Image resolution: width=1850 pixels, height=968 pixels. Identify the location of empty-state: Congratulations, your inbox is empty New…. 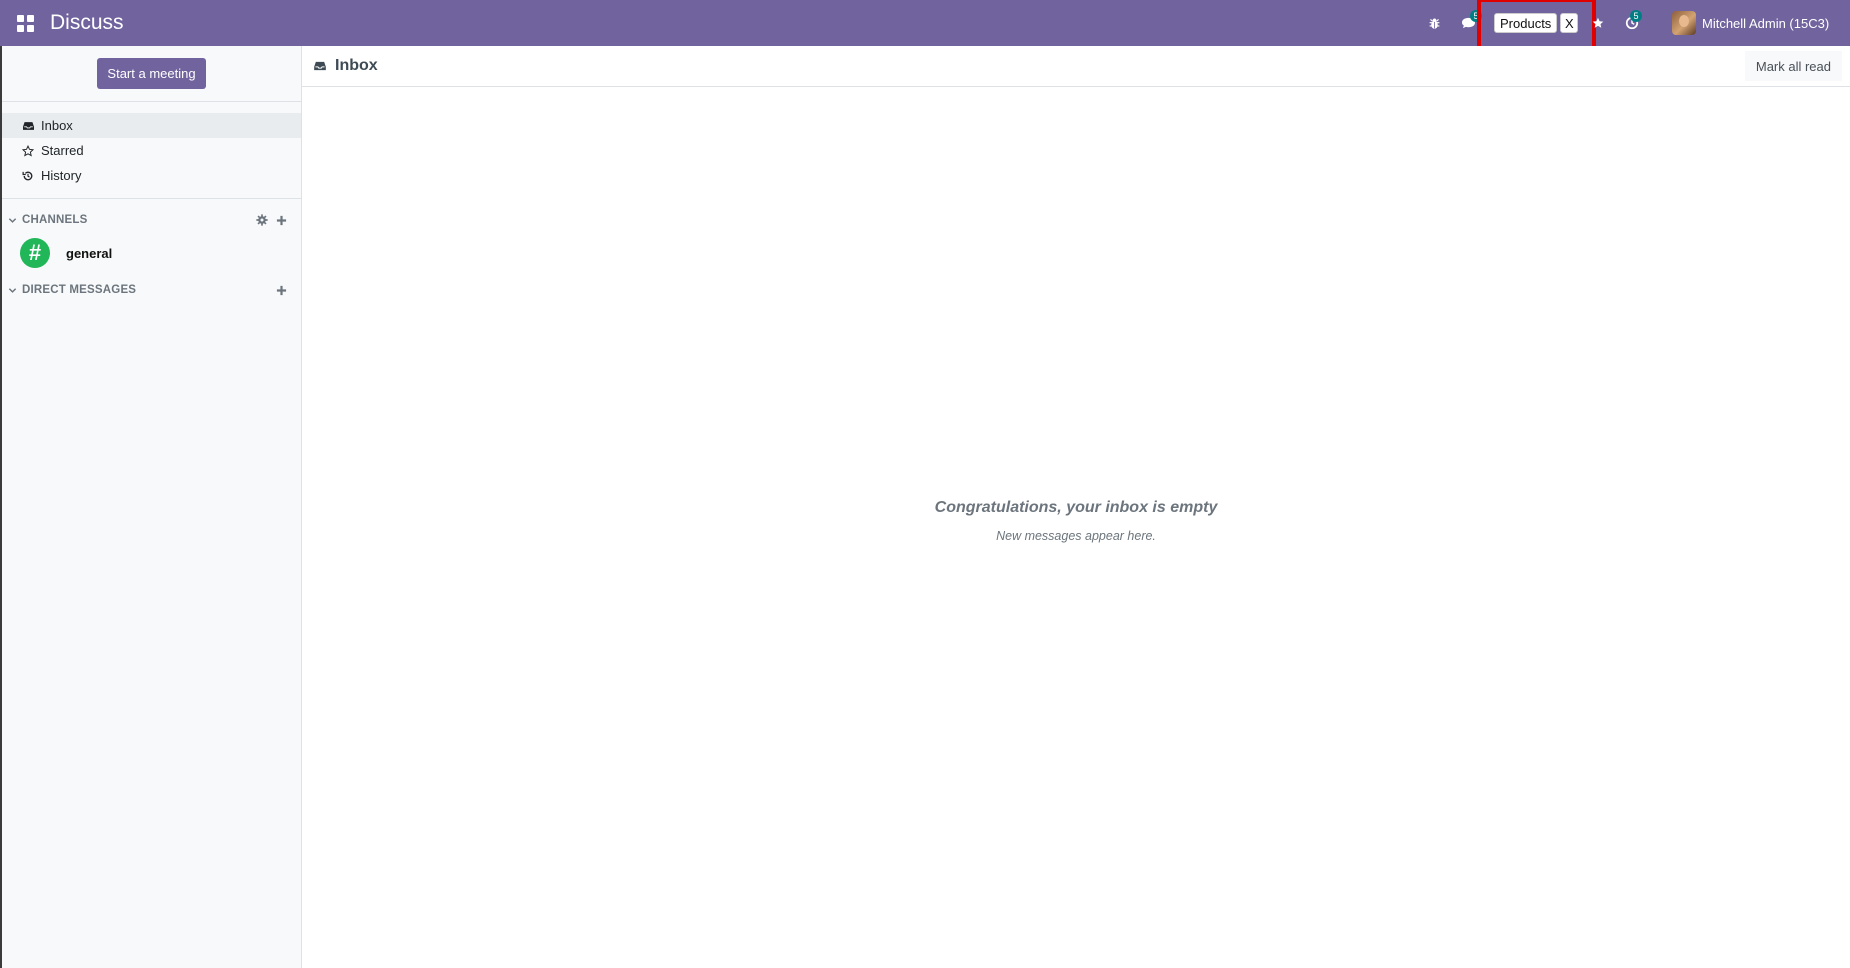
(1076, 521).